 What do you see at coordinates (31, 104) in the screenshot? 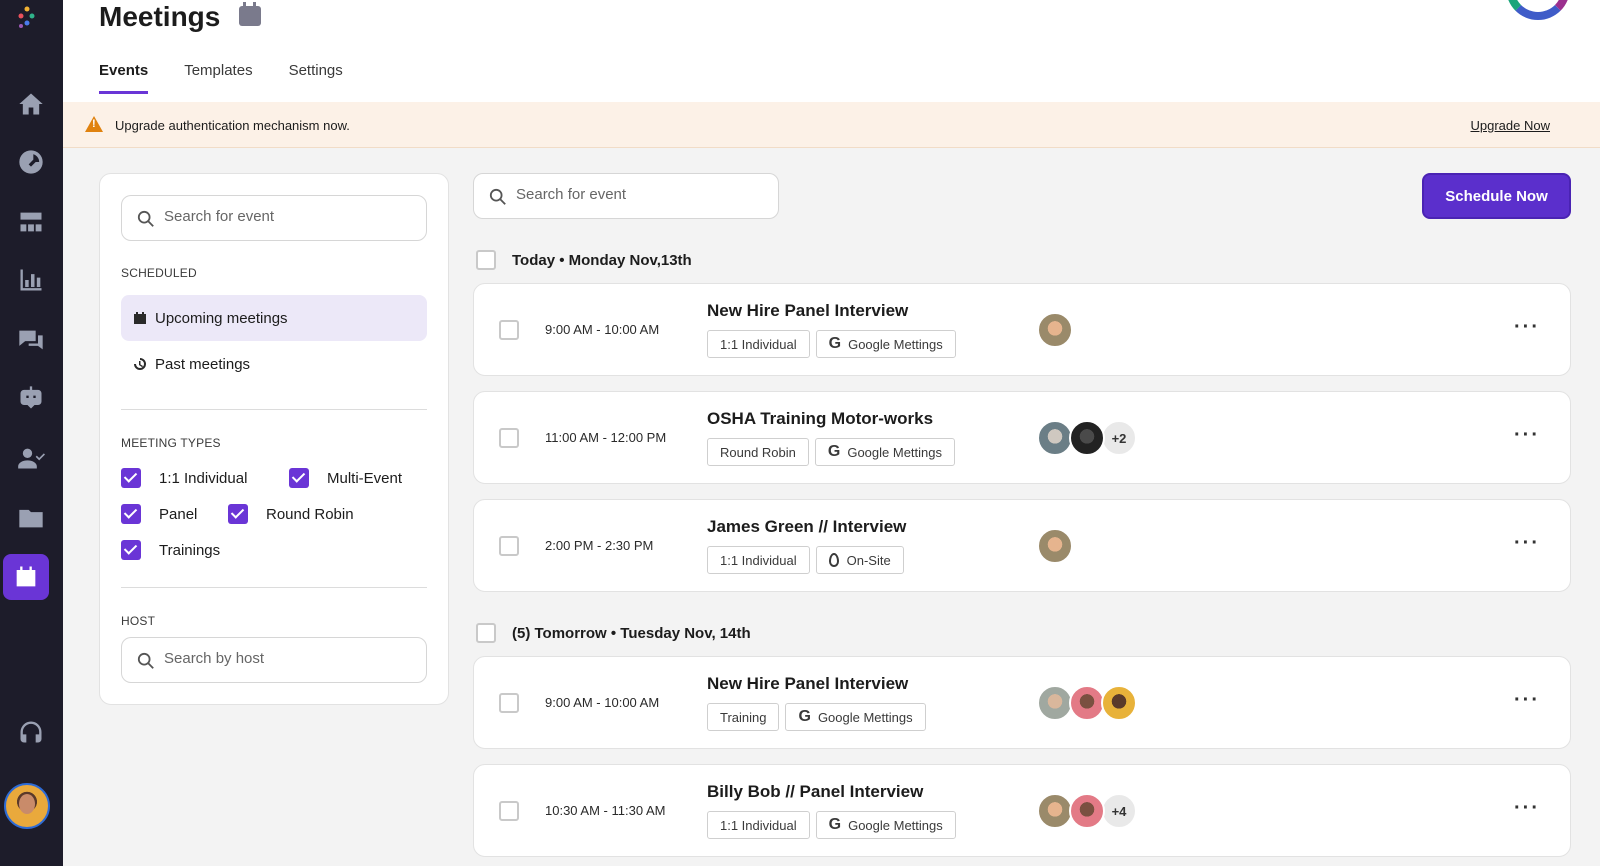
I see `home-icon` at bounding box center [31, 104].